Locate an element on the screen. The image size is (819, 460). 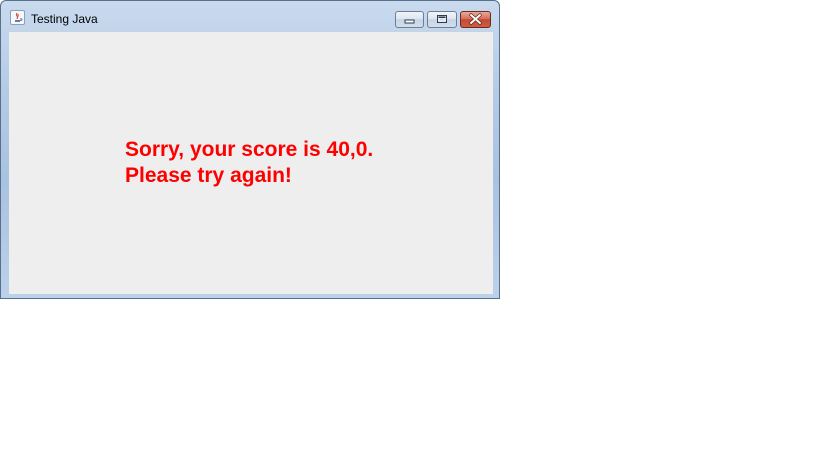
score-message-line: Sorry, your score is 40,0. is located at coordinates (249, 149).